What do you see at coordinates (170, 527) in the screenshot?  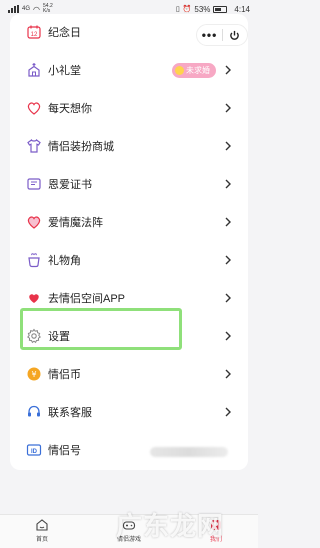 I see `watermark-text: 广东龙网` at bounding box center [170, 527].